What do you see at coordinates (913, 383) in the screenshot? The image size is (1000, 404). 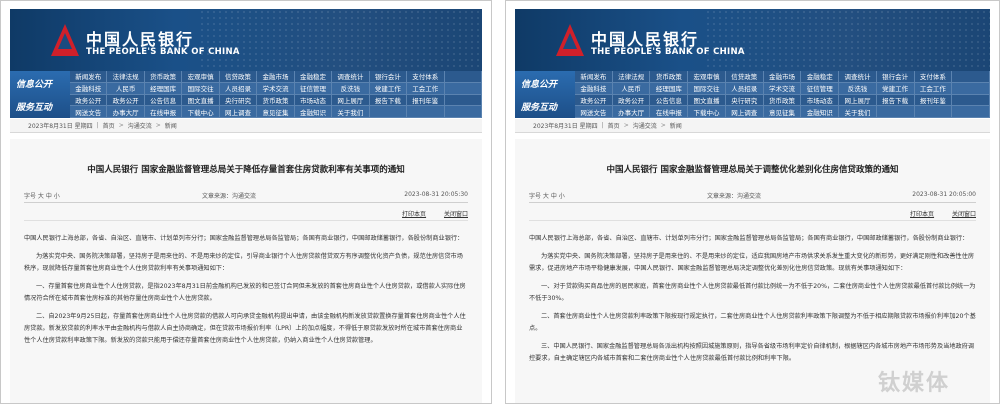 I see `tmtpost-watermark: 钛媒体` at bounding box center [913, 383].